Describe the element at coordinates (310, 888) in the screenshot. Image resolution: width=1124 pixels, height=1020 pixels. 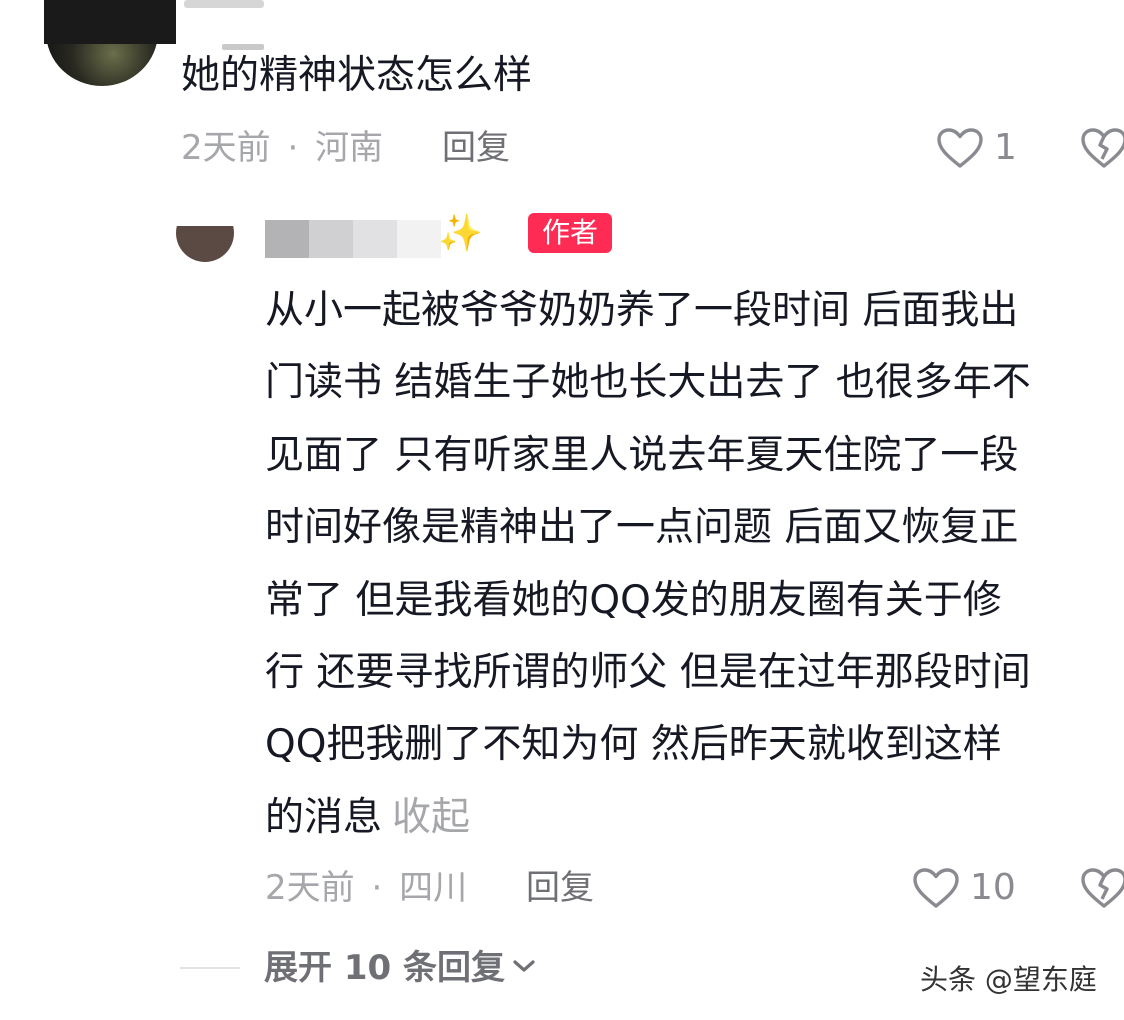
I see `reply-time: 2天前` at that location.